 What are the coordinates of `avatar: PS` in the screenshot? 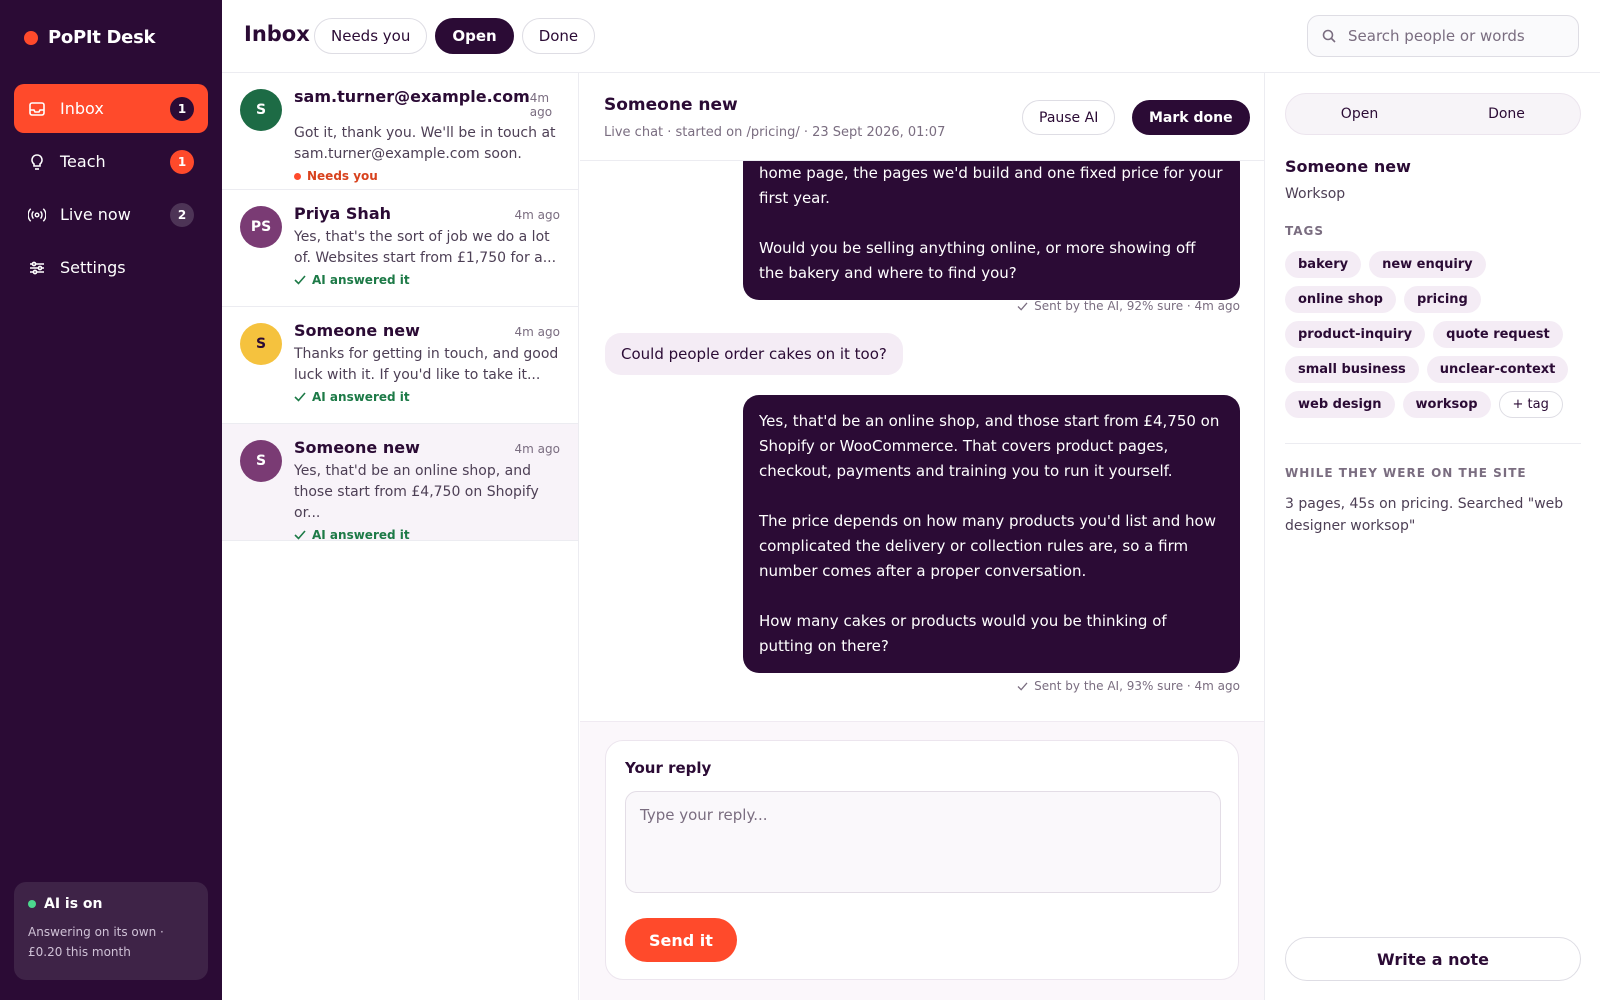 It's located at (261, 227).